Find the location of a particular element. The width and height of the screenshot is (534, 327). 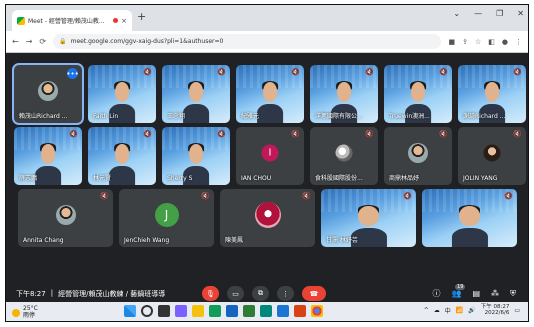

participant-name: Sherry S is located at coordinates (180, 178).